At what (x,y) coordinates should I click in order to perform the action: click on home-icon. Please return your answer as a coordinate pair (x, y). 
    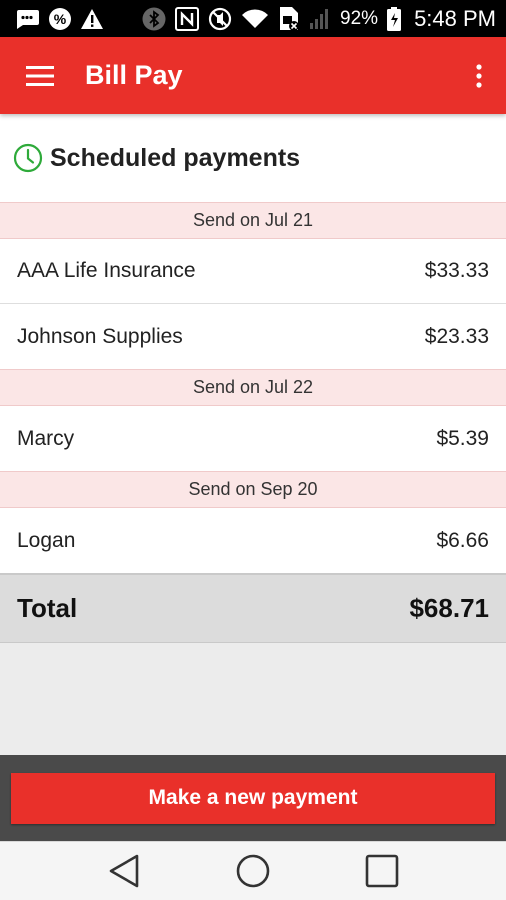
    Looking at the image, I should click on (253, 871).